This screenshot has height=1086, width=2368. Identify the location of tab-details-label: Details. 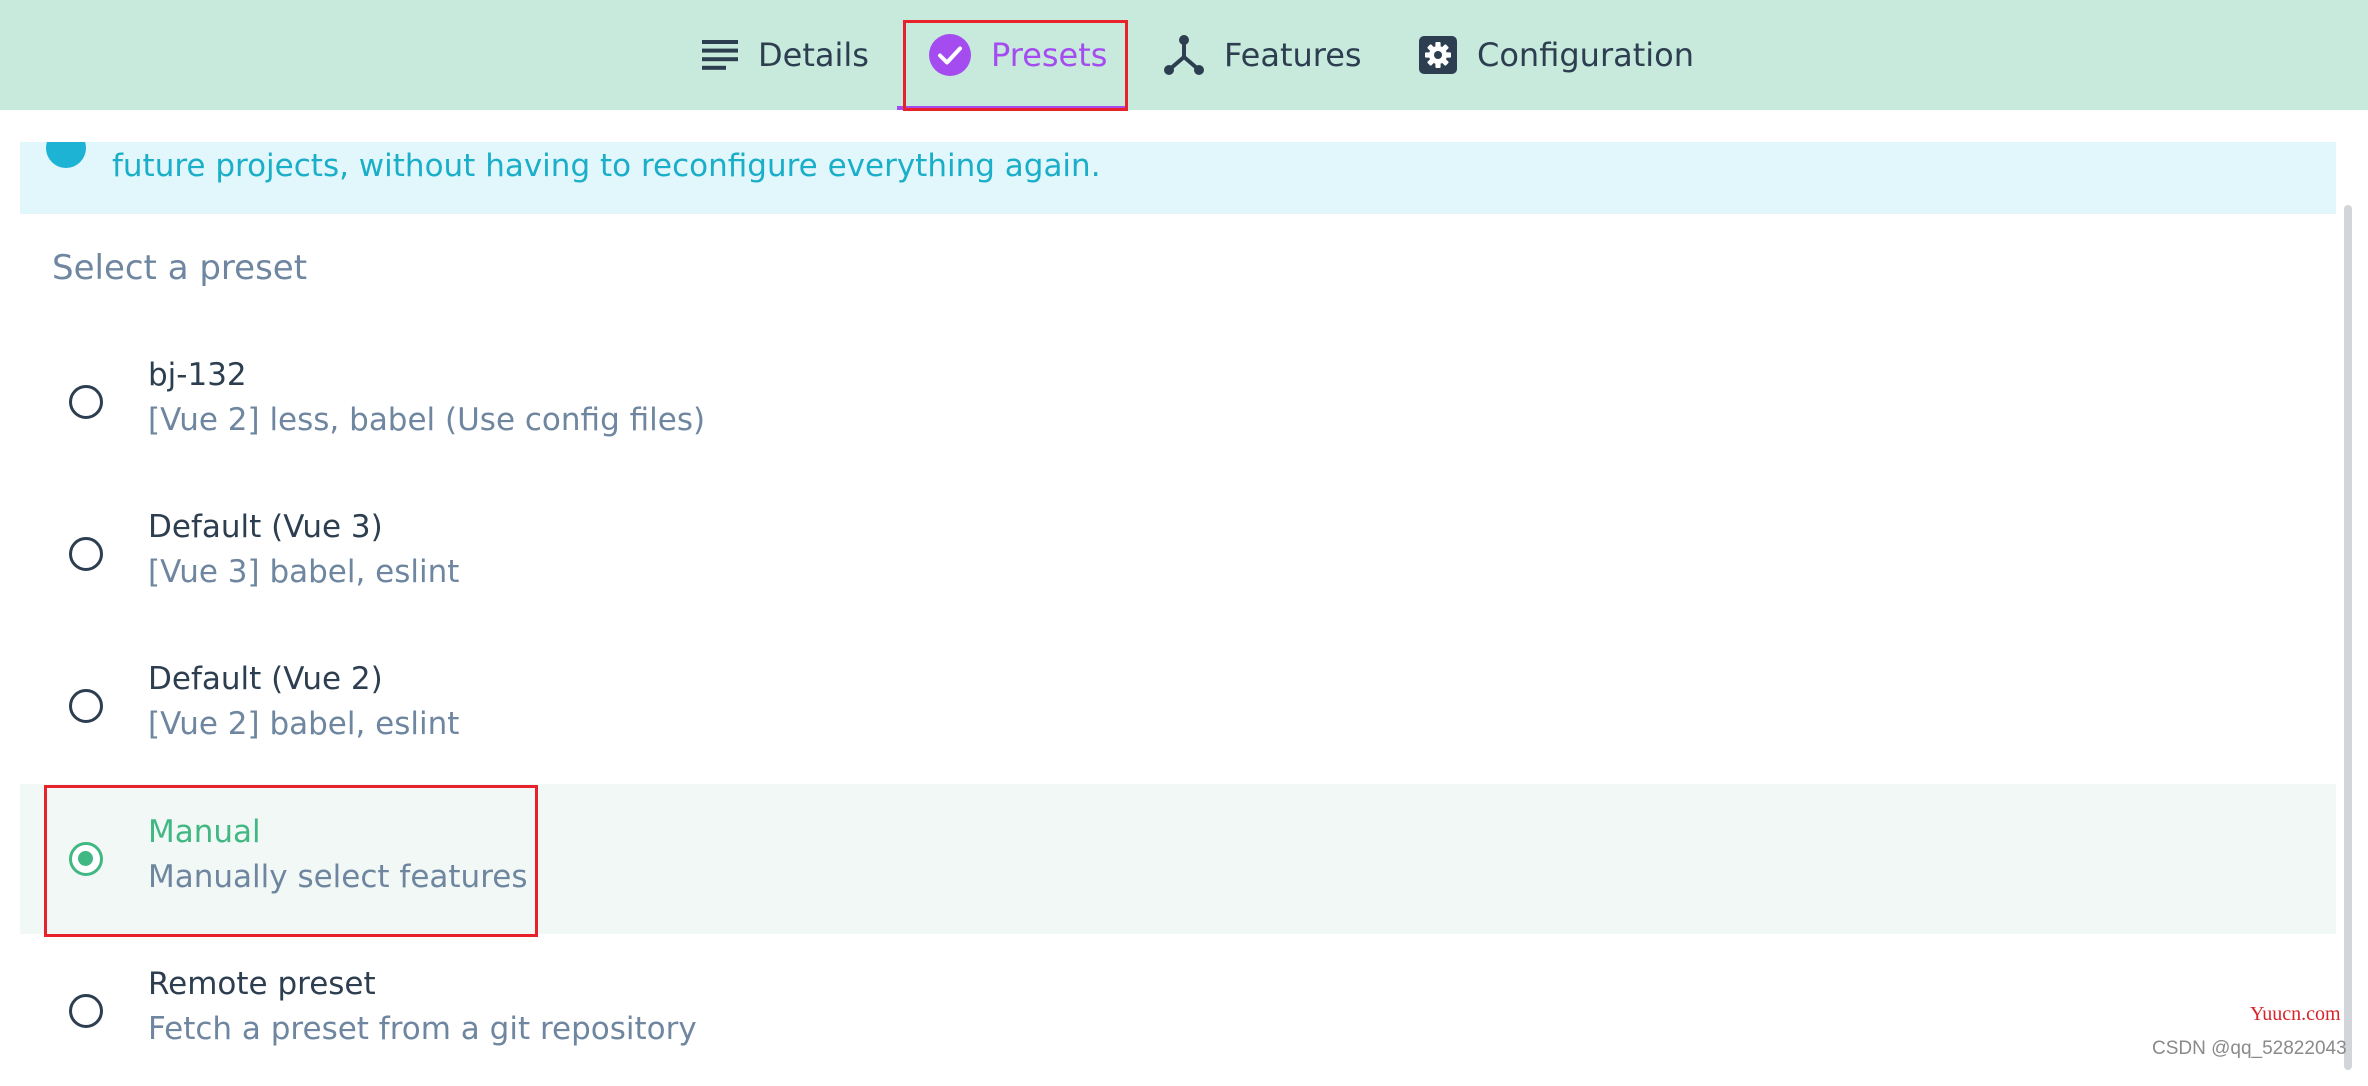
(813, 55).